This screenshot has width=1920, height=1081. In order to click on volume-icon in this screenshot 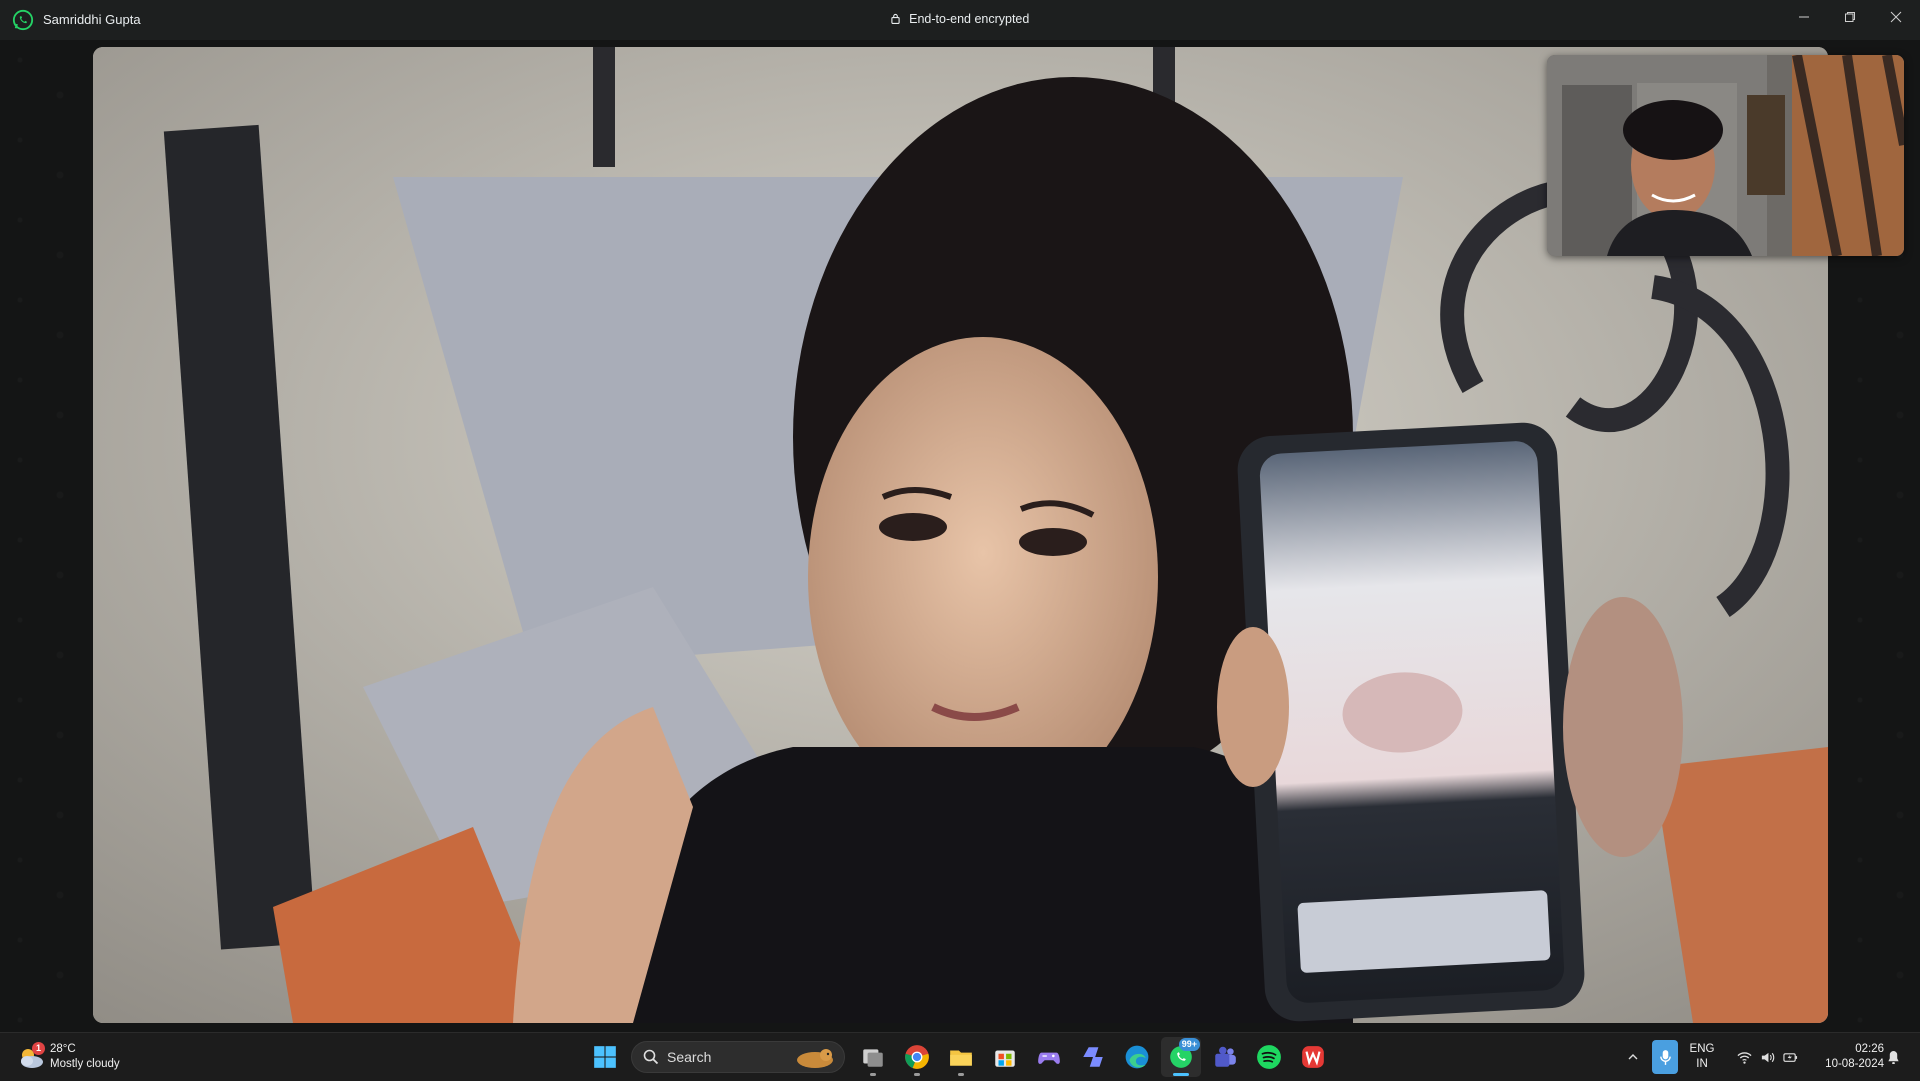, I will do `click(1767, 1057)`.